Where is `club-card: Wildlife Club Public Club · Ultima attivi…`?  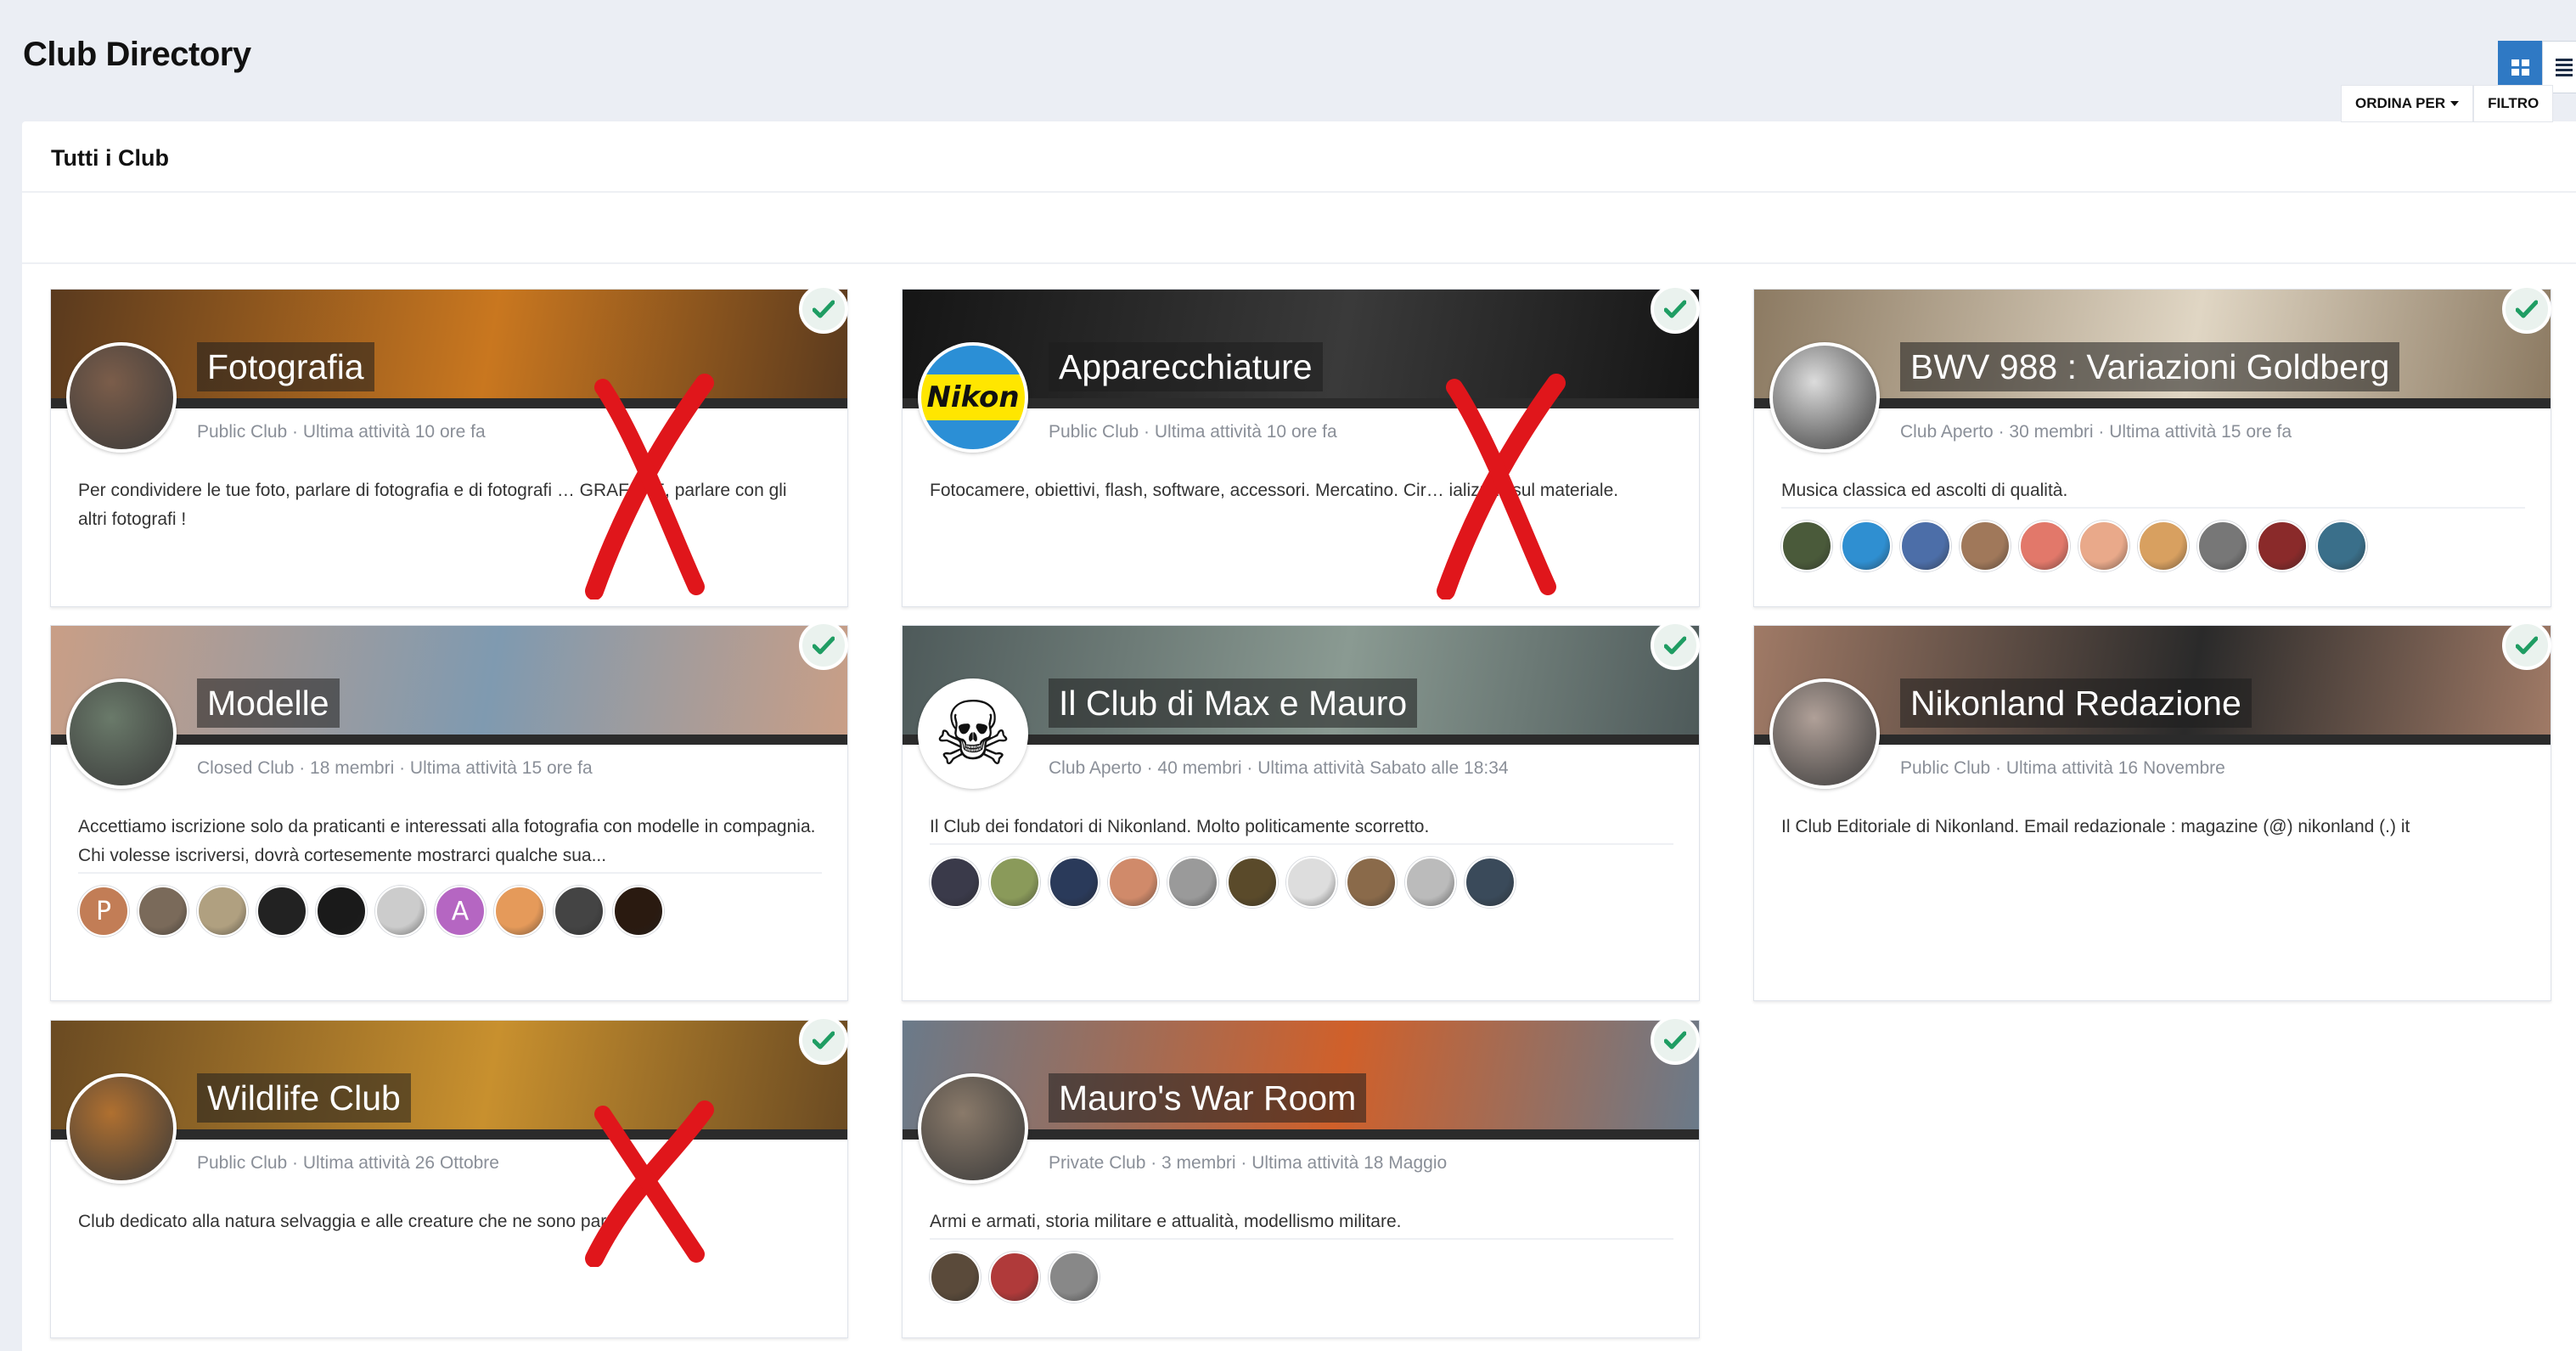
club-card: Wildlife Club Public Club · Ultima attivi… is located at coordinates (449, 1177).